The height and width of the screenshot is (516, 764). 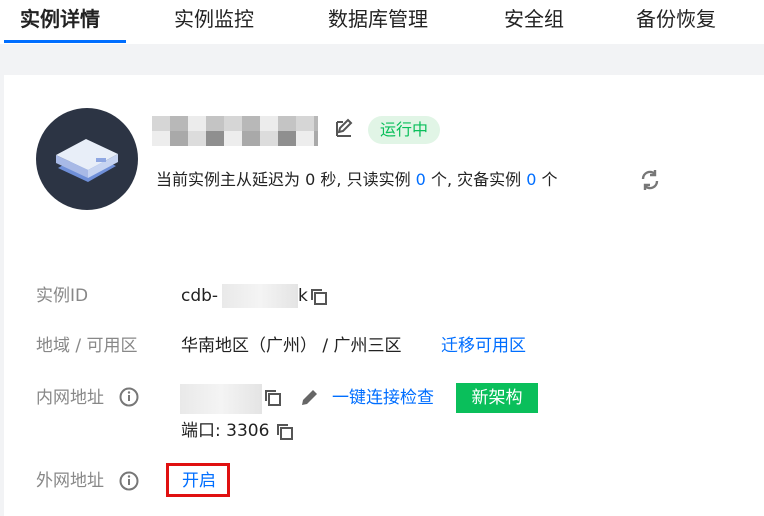 What do you see at coordinates (200, 296) in the screenshot?
I see `instance-id-prefix: cdb-` at bounding box center [200, 296].